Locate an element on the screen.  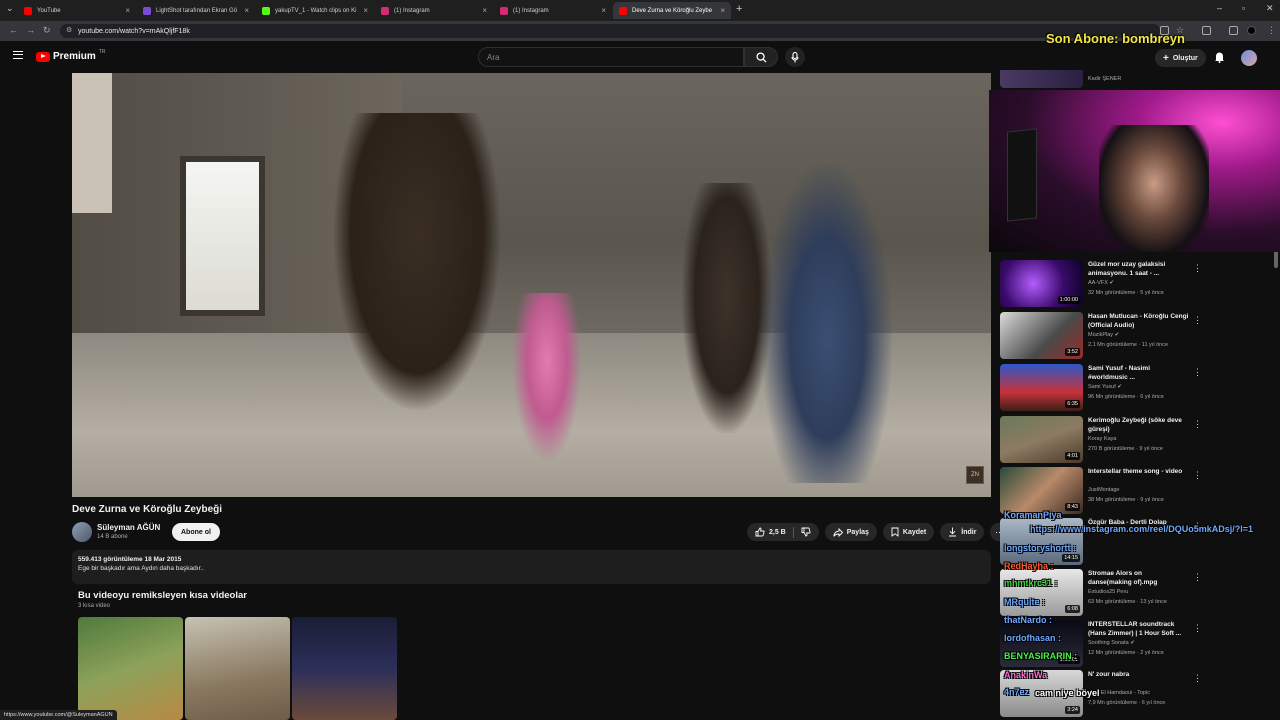
recommendation-thumbnail: 8:43 is located at coordinates (1041, 490).